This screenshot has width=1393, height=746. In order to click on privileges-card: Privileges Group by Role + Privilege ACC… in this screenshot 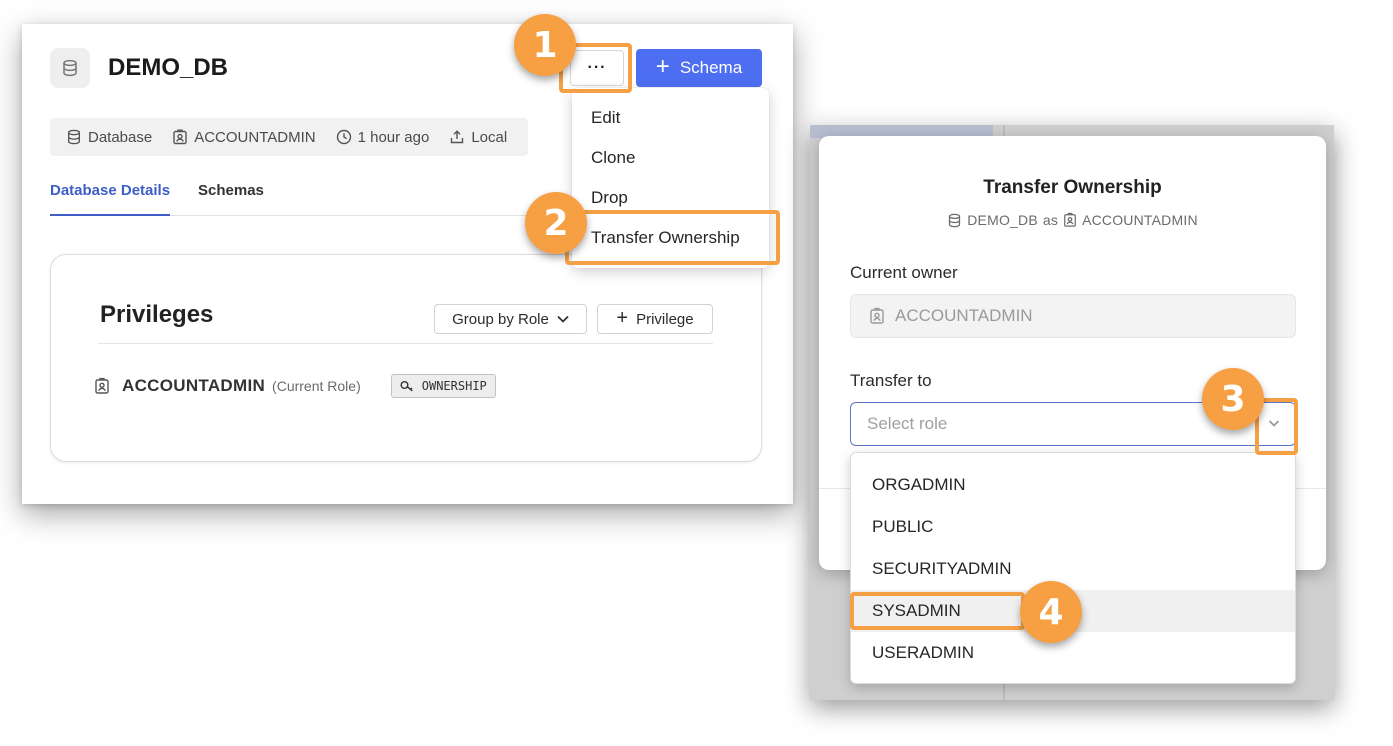, I will do `click(406, 358)`.